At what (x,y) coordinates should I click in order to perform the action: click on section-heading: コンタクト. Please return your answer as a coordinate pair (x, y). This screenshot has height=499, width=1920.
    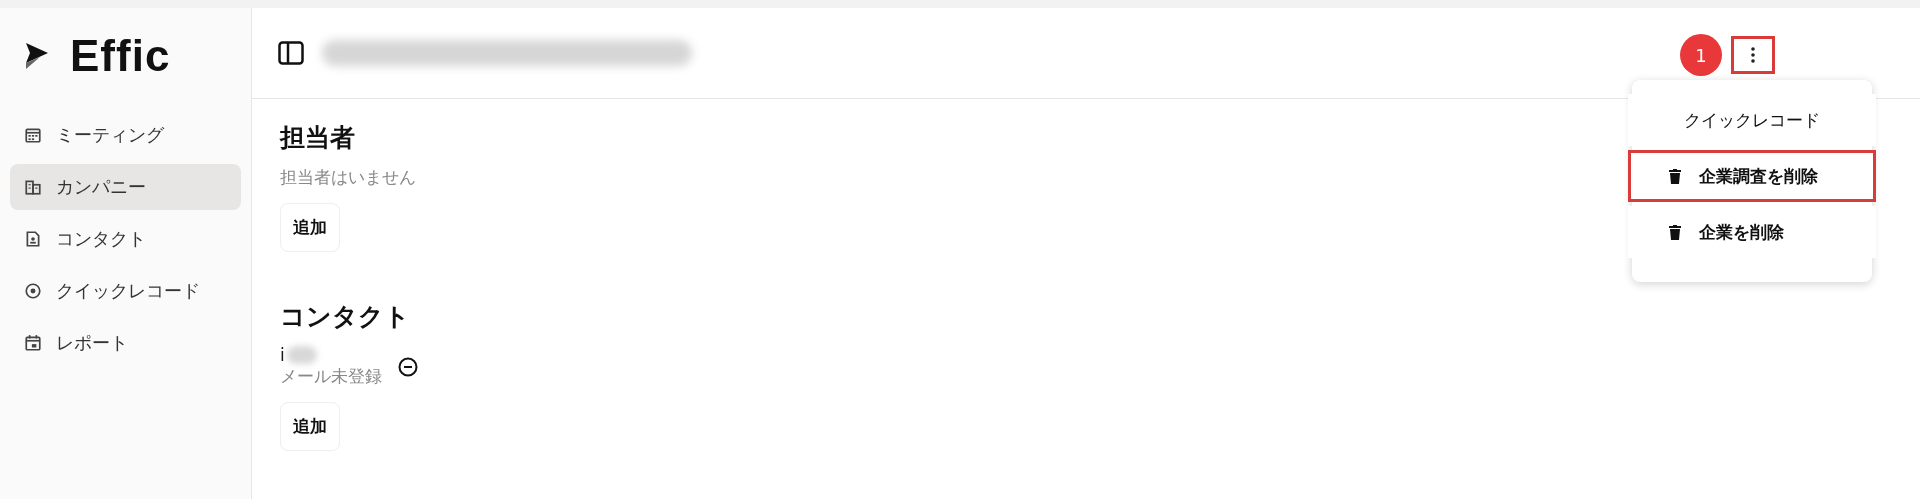
    Looking at the image, I should click on (345, 317).